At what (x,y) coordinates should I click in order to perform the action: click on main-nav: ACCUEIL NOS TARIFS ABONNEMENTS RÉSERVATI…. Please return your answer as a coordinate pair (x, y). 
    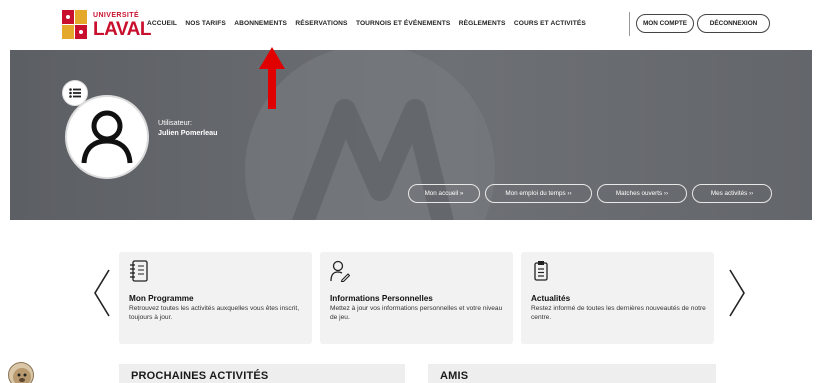
    Looking at the image, I should click on (370, 23).